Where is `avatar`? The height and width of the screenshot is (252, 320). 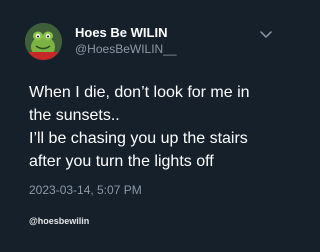
avatar is located at coordinates (43, 41).